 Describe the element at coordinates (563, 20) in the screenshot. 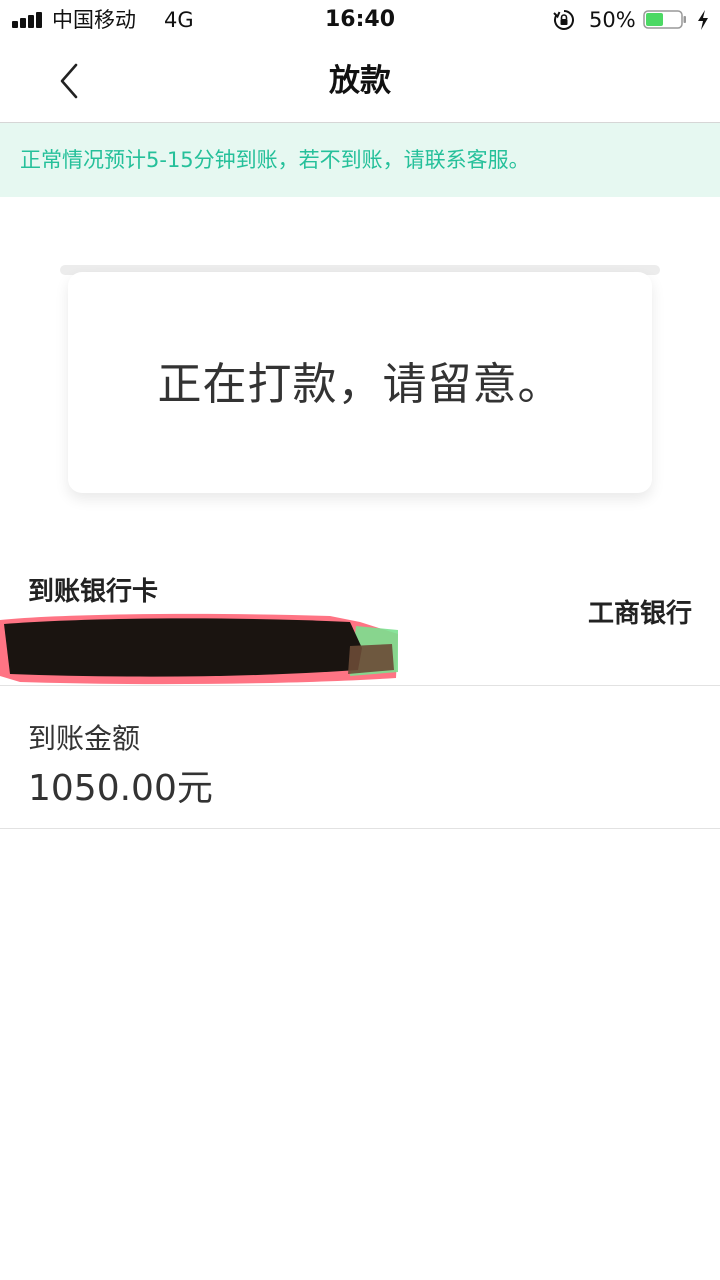

I see `rotation-lock-icon` at that location.